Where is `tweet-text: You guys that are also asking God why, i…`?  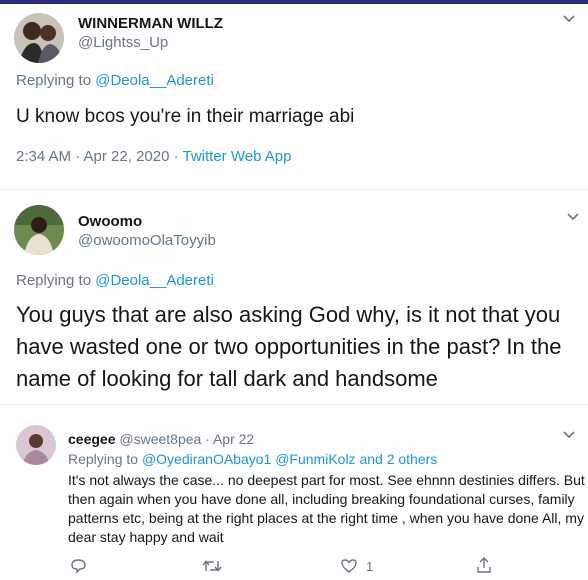 tweet-text: You guys that are also asking God why, i… is located at coordinates (289, 346).